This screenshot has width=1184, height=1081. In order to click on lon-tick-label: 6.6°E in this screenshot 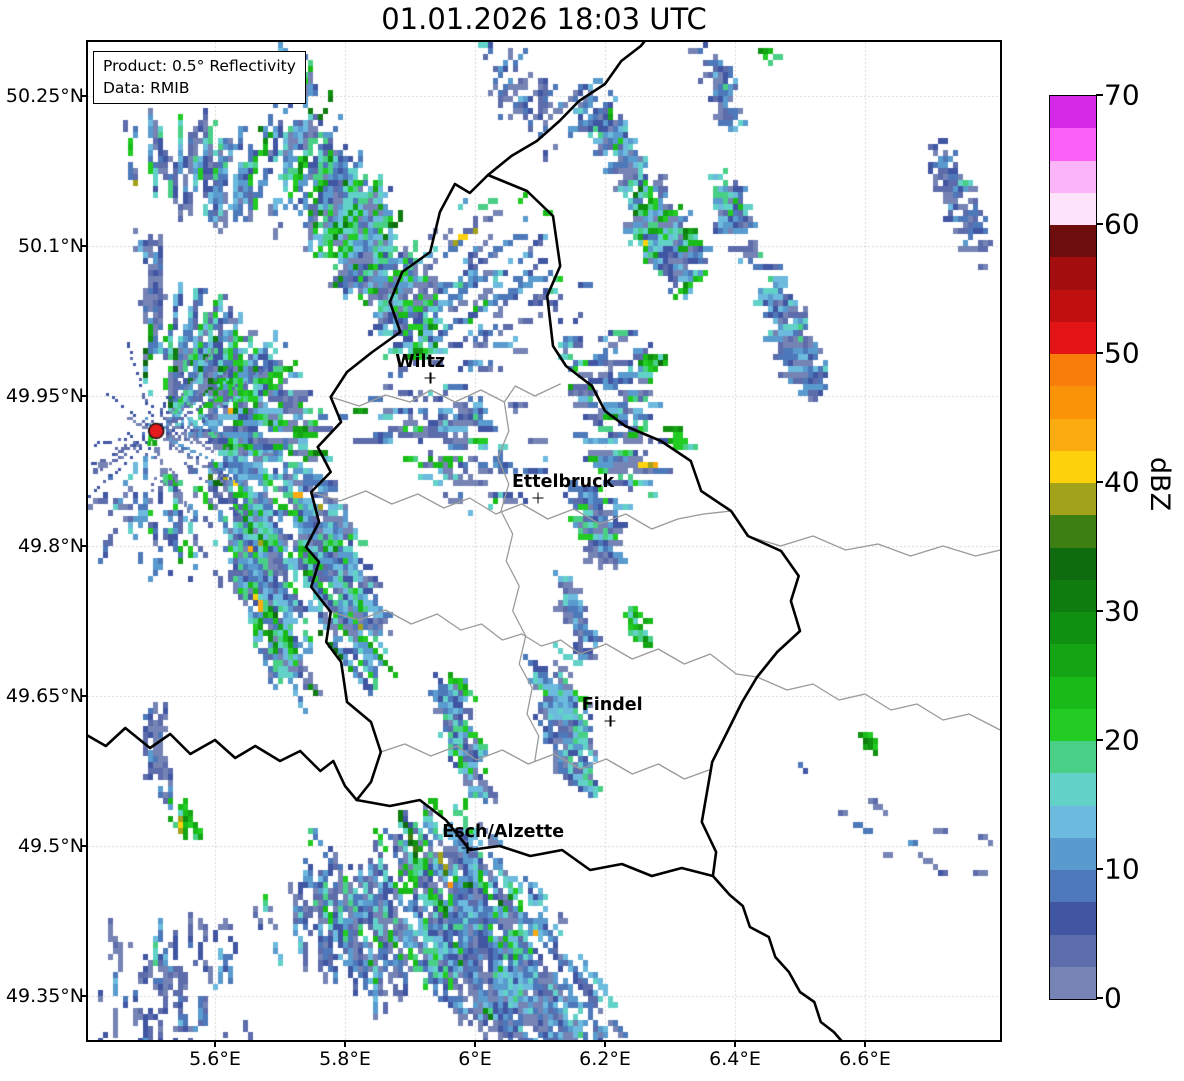, I will do `click(865, 1059)`.